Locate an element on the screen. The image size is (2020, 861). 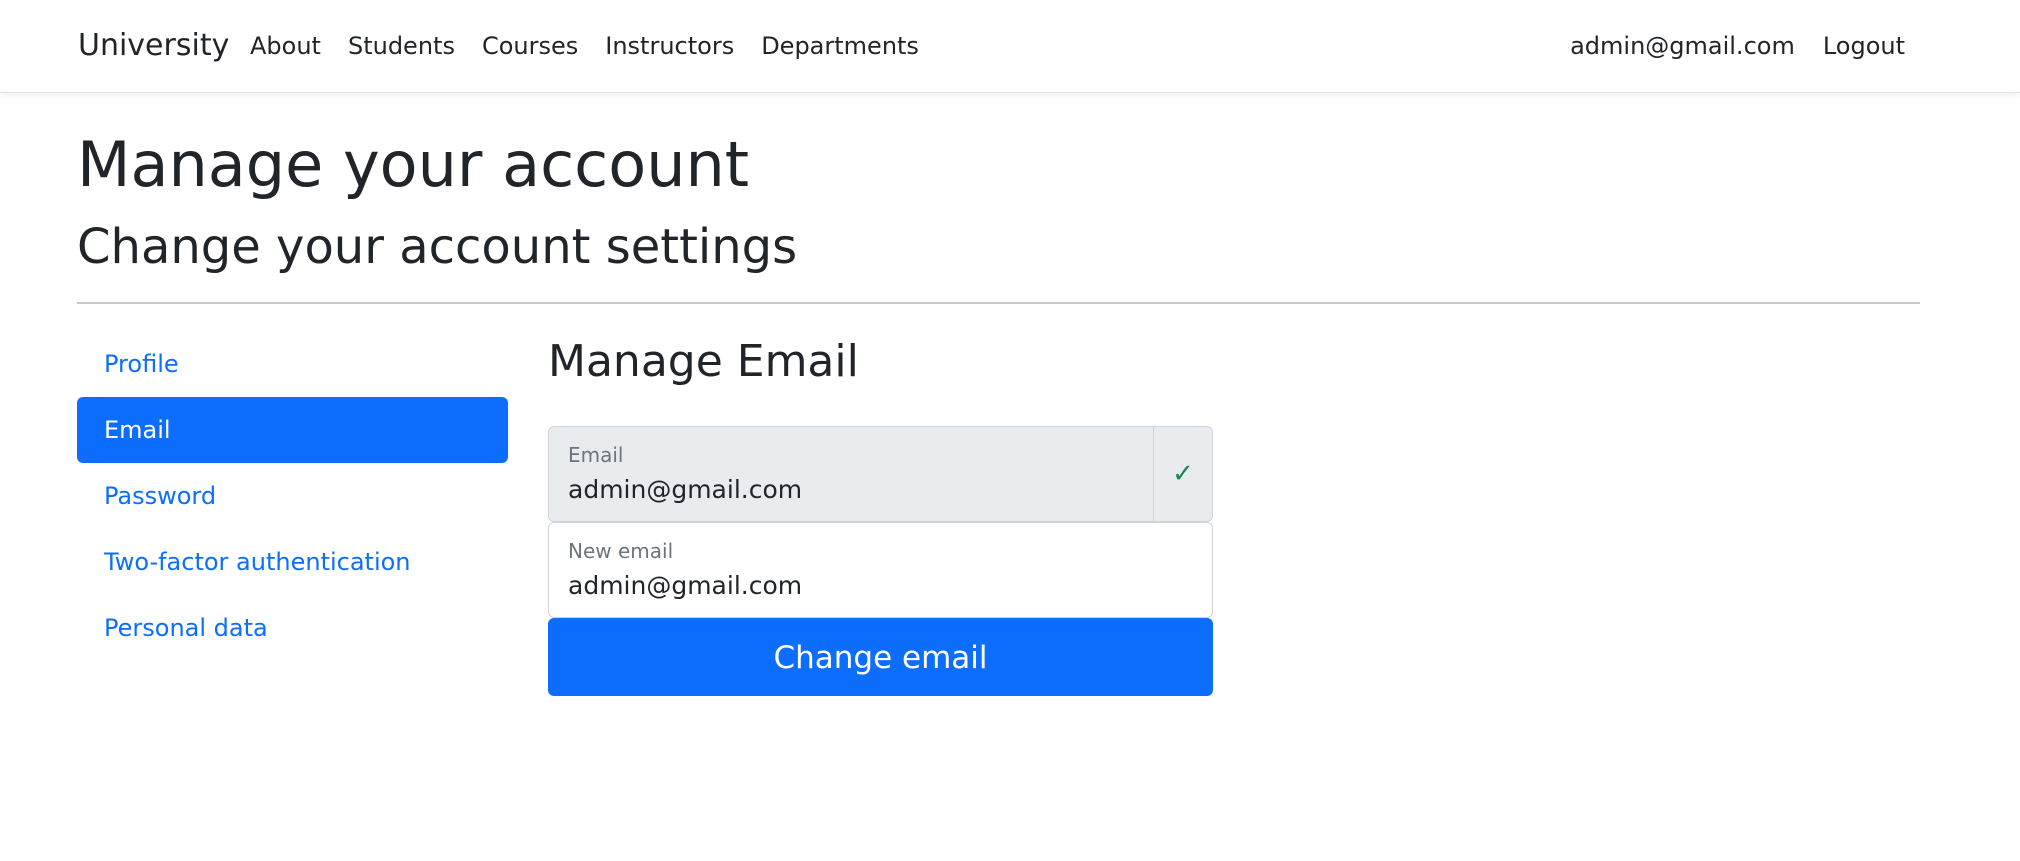
page-title: Manage your account is located at coordinates (413, 164).